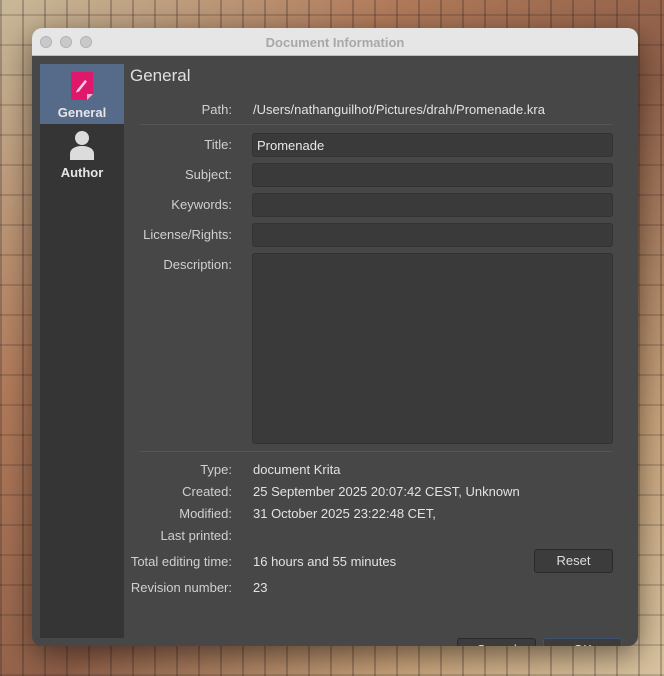 This screenshot has width=664, height=676. What do you see at coordinates (160, 75) in the screenshot?
I see `page-title: General` at bounding box center [160, 75].